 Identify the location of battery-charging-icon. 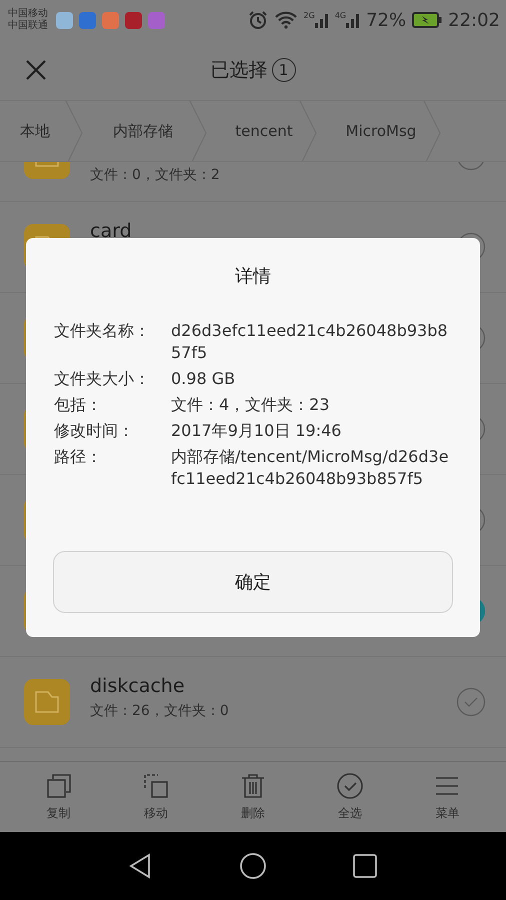
(427, 20).